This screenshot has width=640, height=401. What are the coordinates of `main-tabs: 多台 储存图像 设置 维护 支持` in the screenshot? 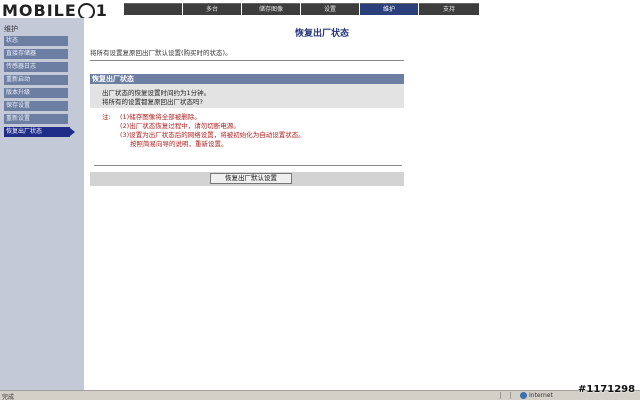 It's located at (302, 9).